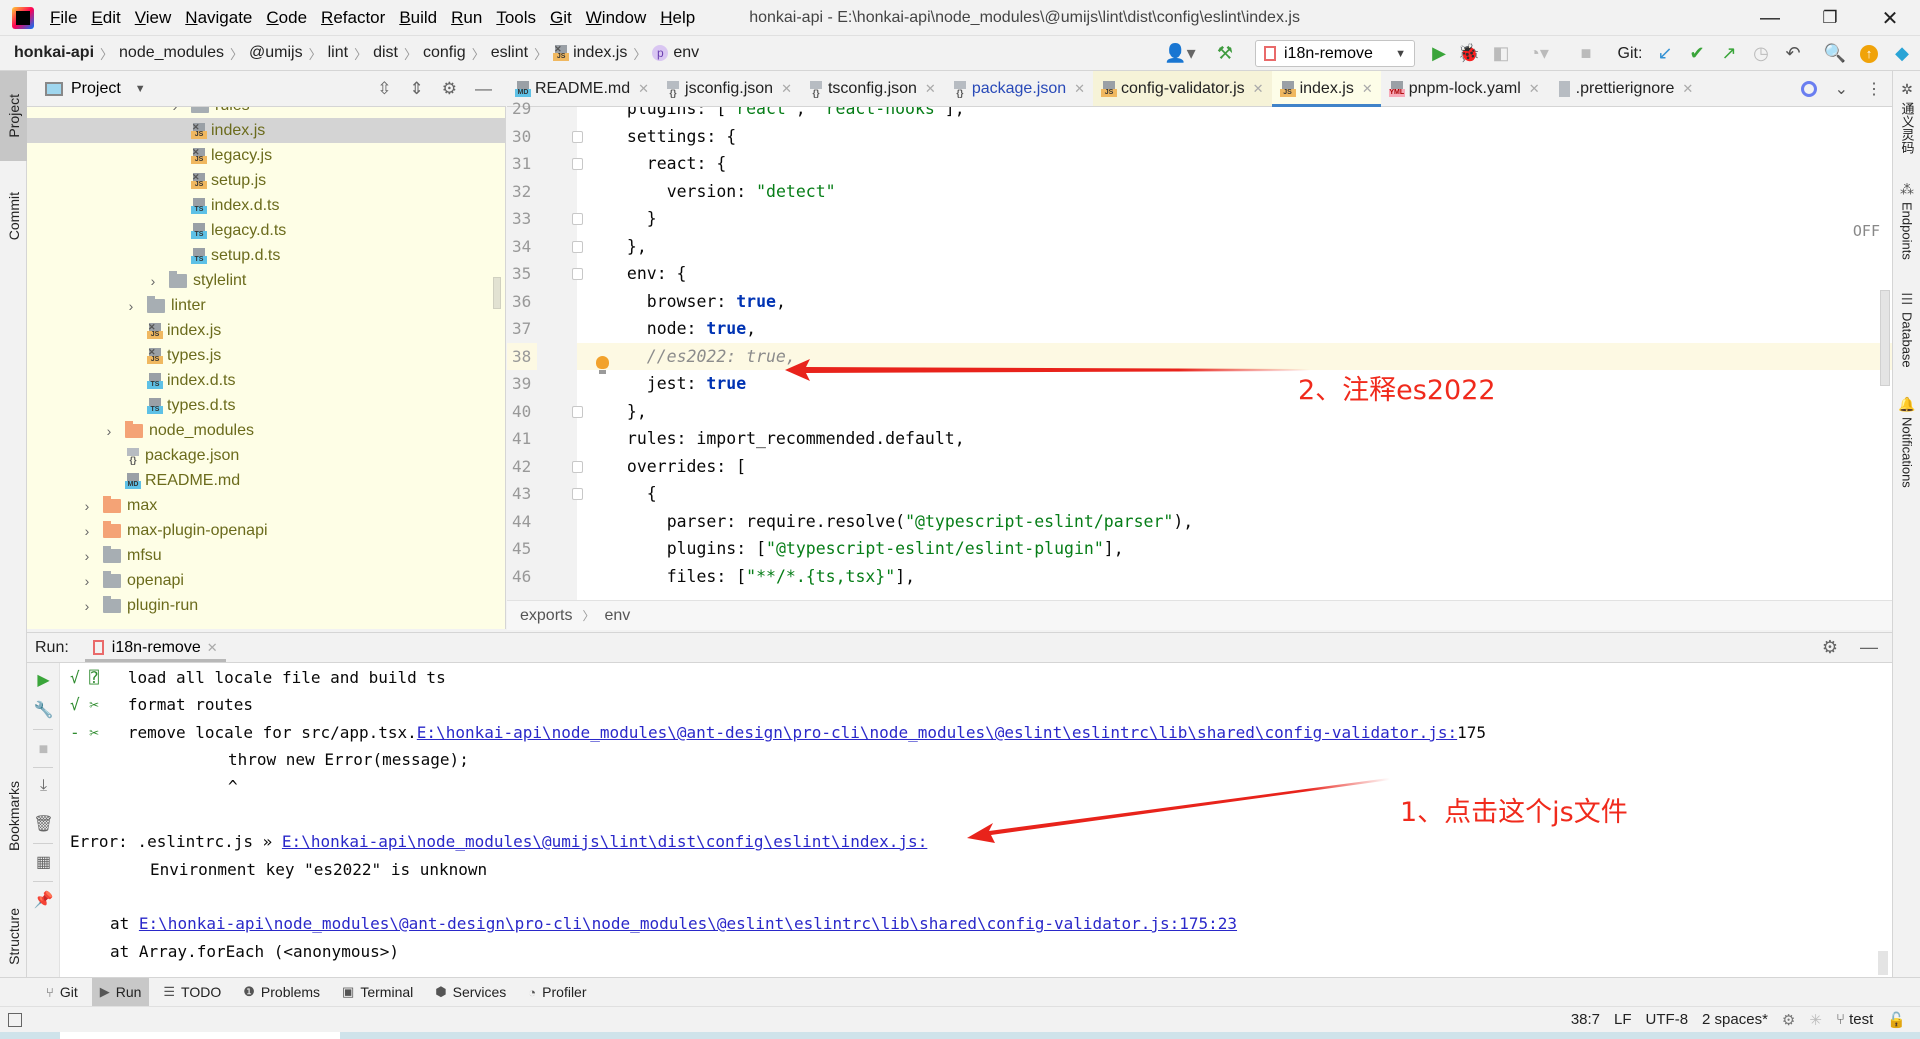 The image size is (1920, 1039). I want to click on tool-window-problems: ❶ Problems, so click(281, 992).